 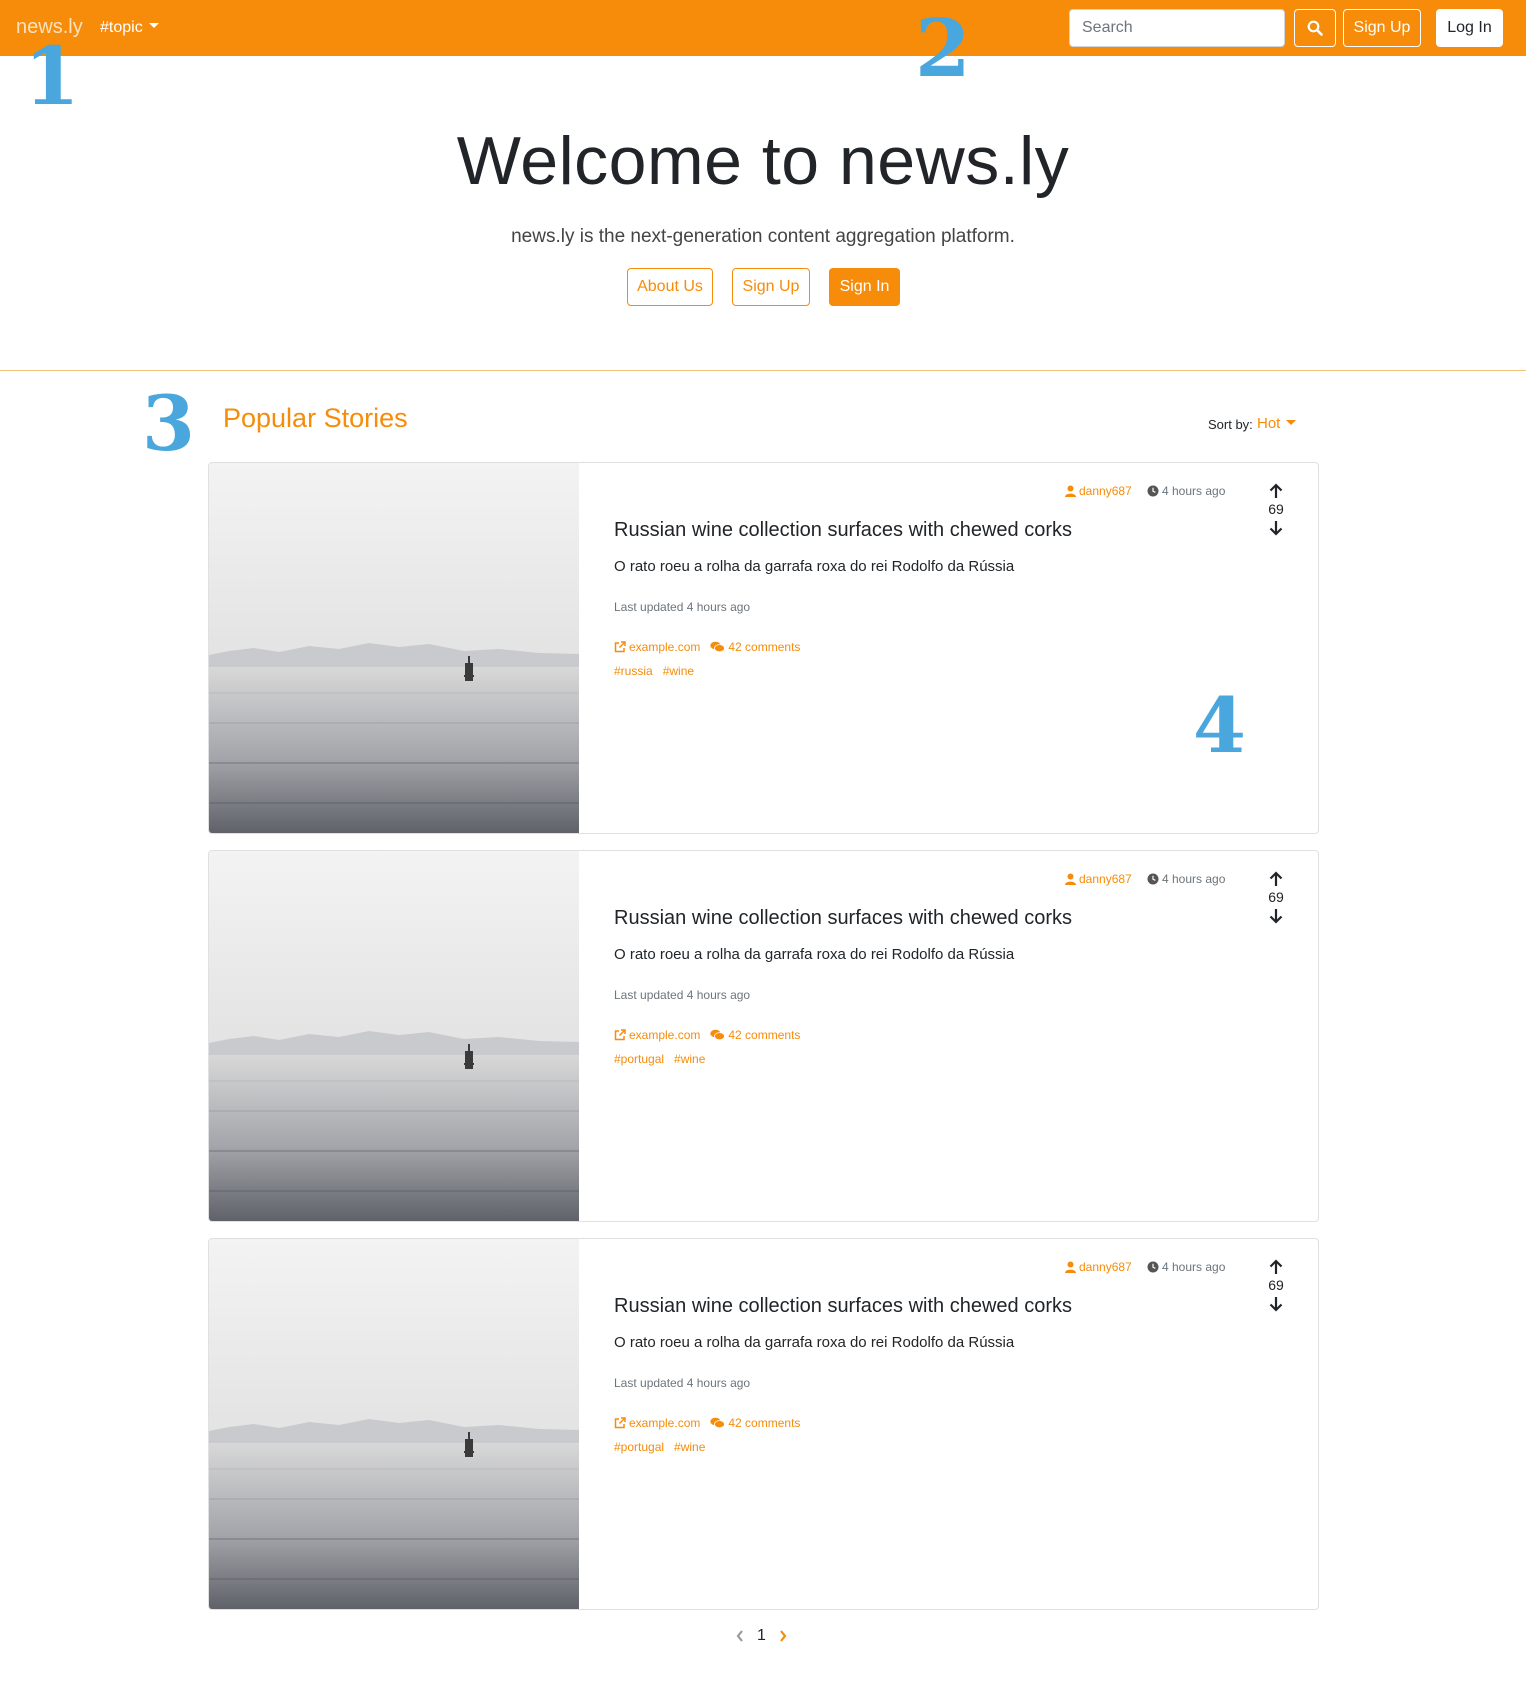 What do you see at coordinates (783, 1636) in the screenshot?
I see `chevron-right-icon` at bounding box center [783, 1636].